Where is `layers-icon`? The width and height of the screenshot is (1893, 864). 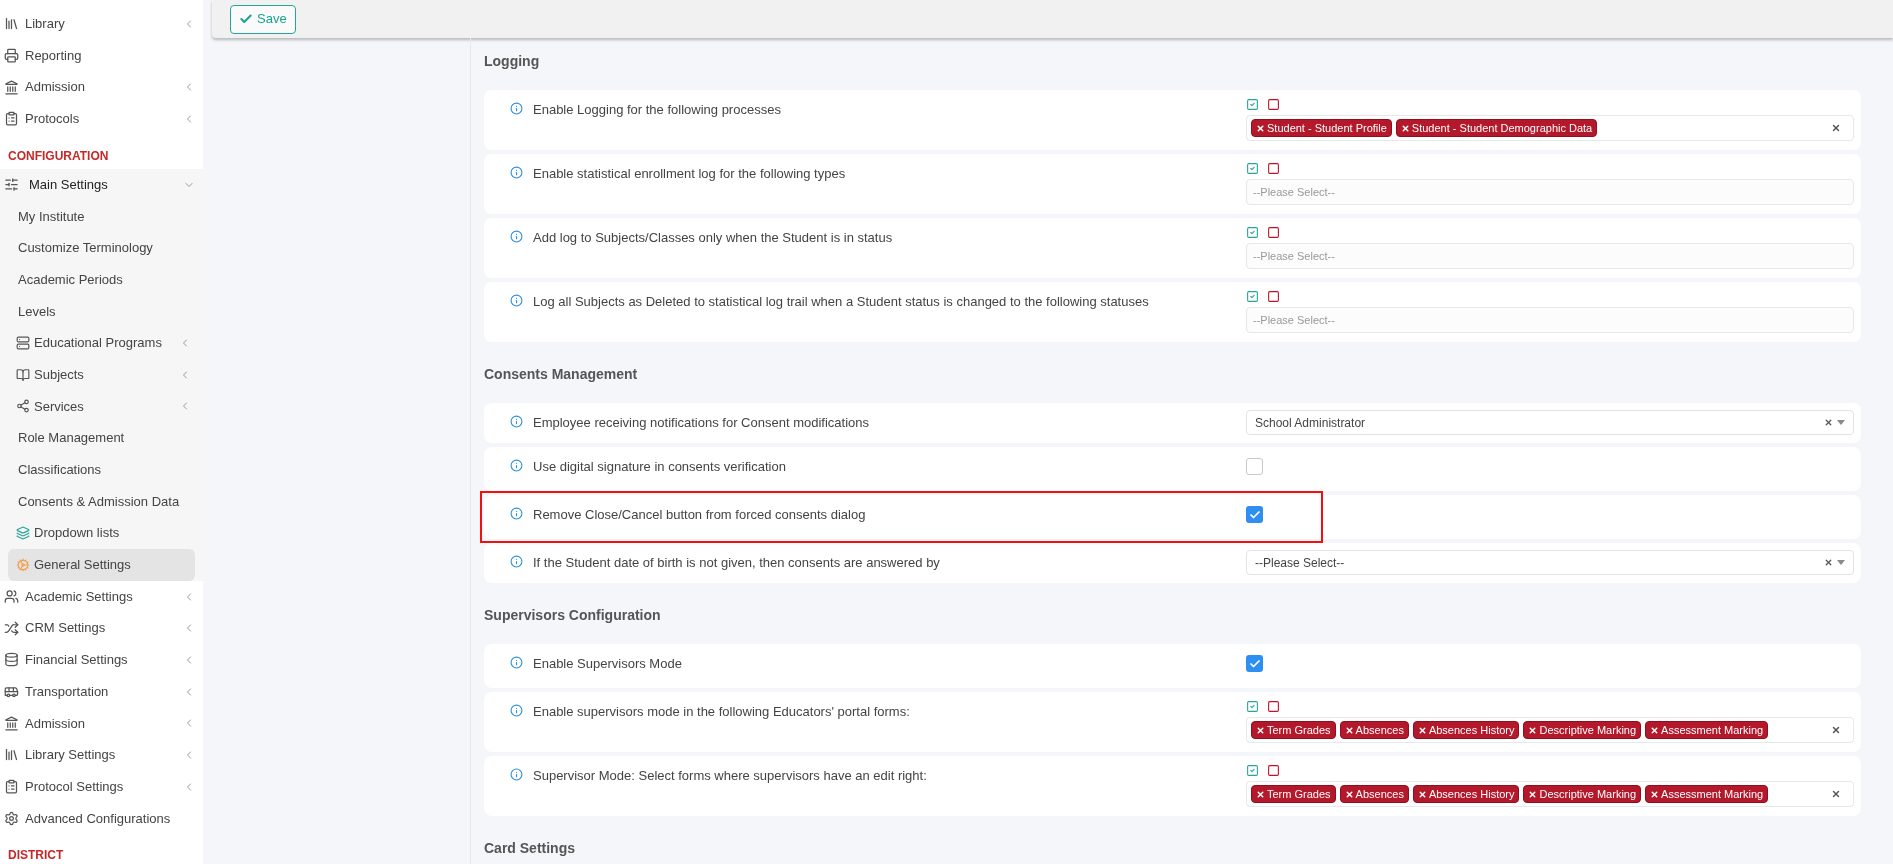
layers-icon is located at coordinates (23, 533).